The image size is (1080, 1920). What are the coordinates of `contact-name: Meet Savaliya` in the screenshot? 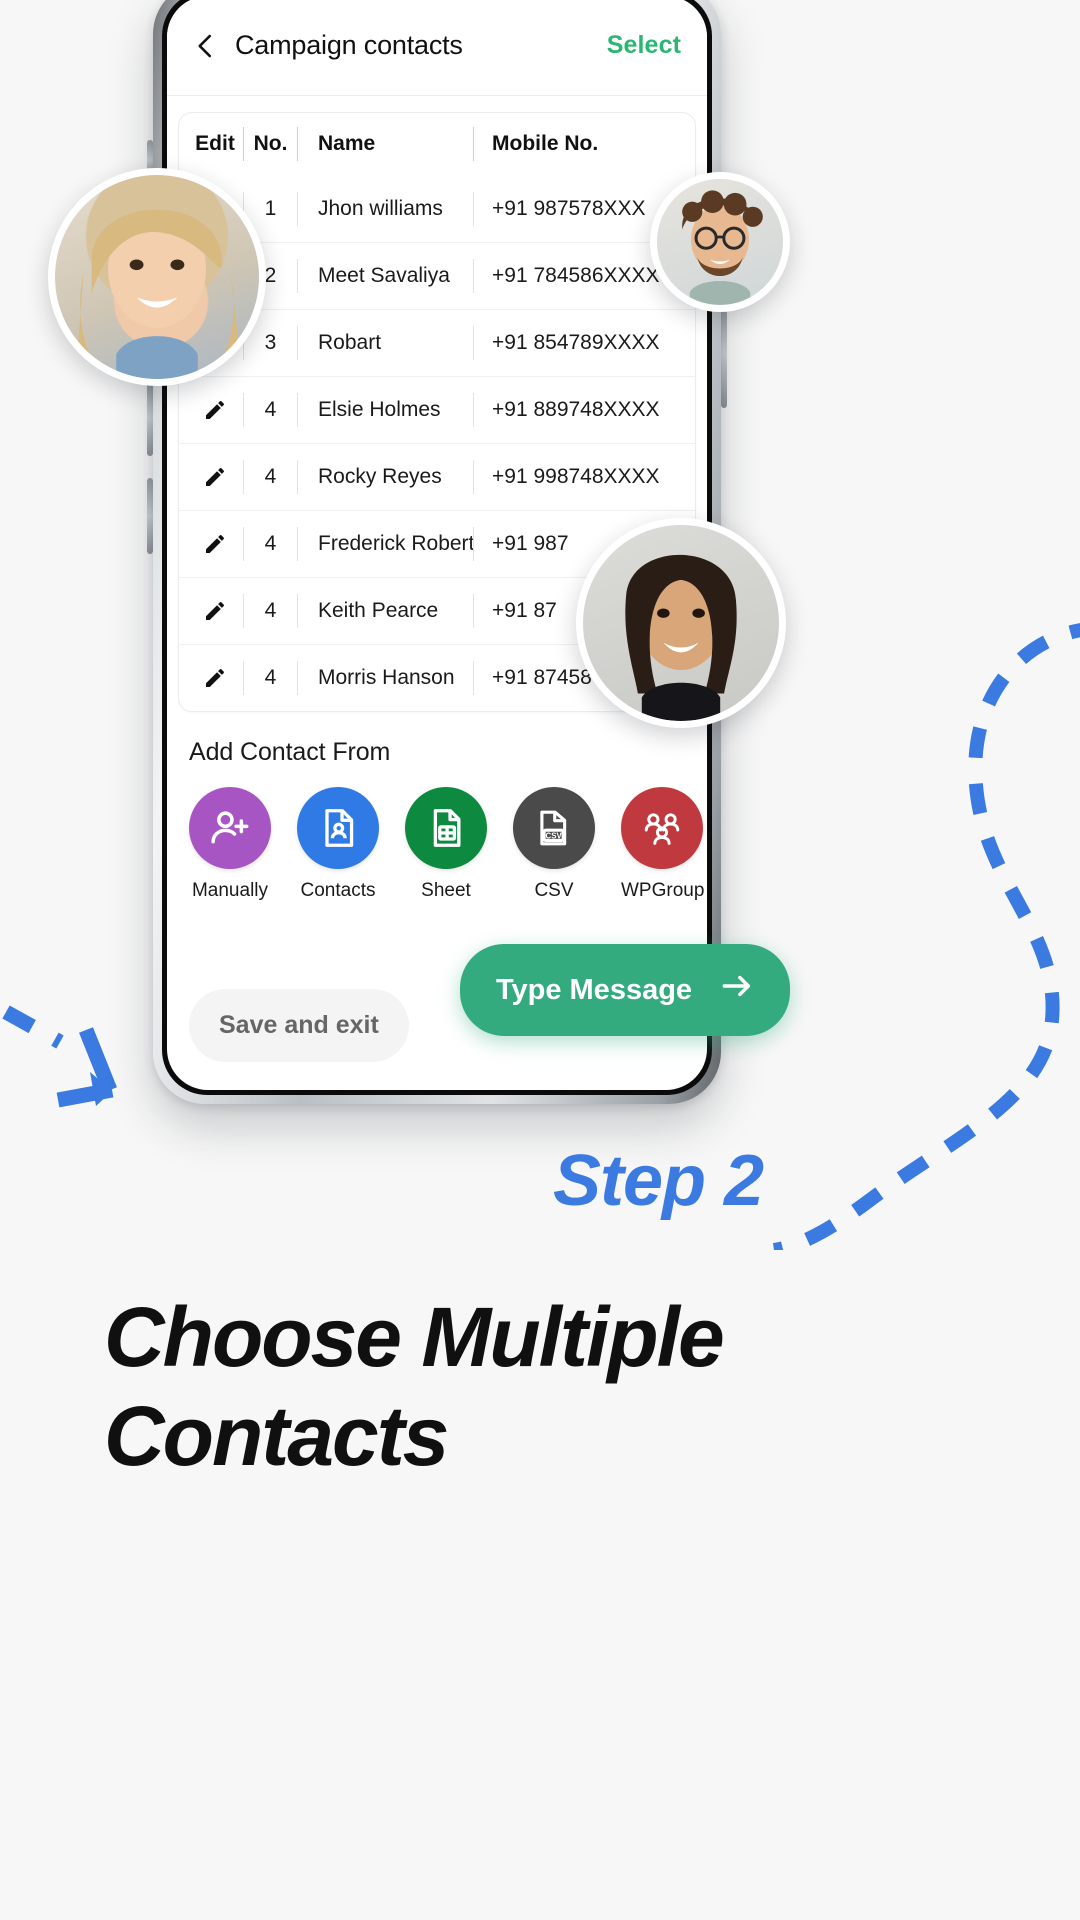 It's located at (385, 276).